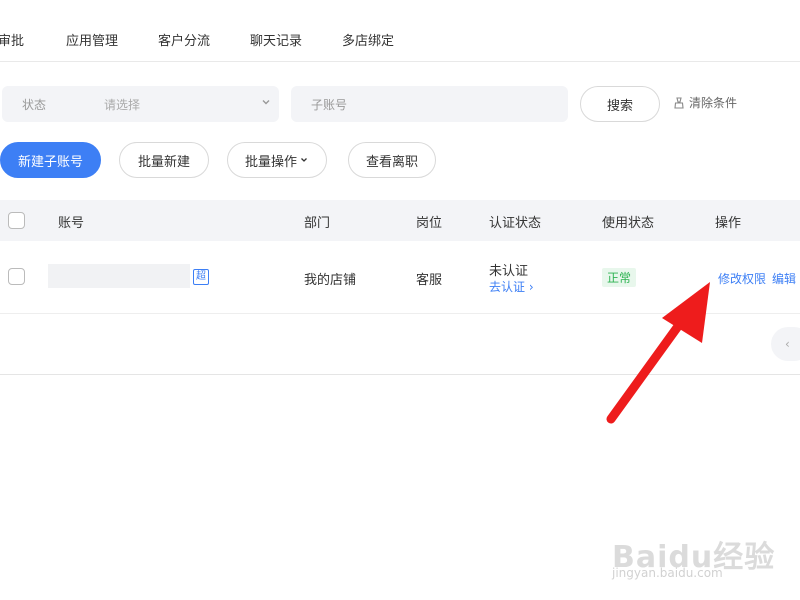  Describe the element at coordinates (329, 105) in the screenshot. I see `sub-account-placeholder: 子账号` at that location.